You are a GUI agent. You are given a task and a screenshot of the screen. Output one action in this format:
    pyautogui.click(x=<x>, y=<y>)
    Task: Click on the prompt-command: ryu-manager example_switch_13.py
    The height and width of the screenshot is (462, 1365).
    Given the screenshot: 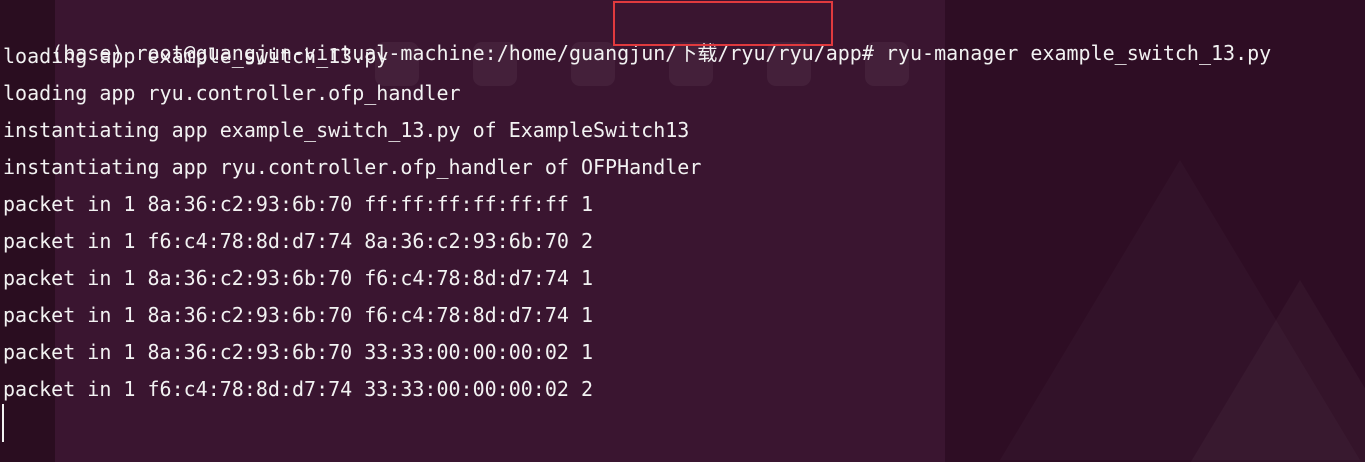 What is the action you would take?
    pyautogui.click(x=1072, y=53)
    